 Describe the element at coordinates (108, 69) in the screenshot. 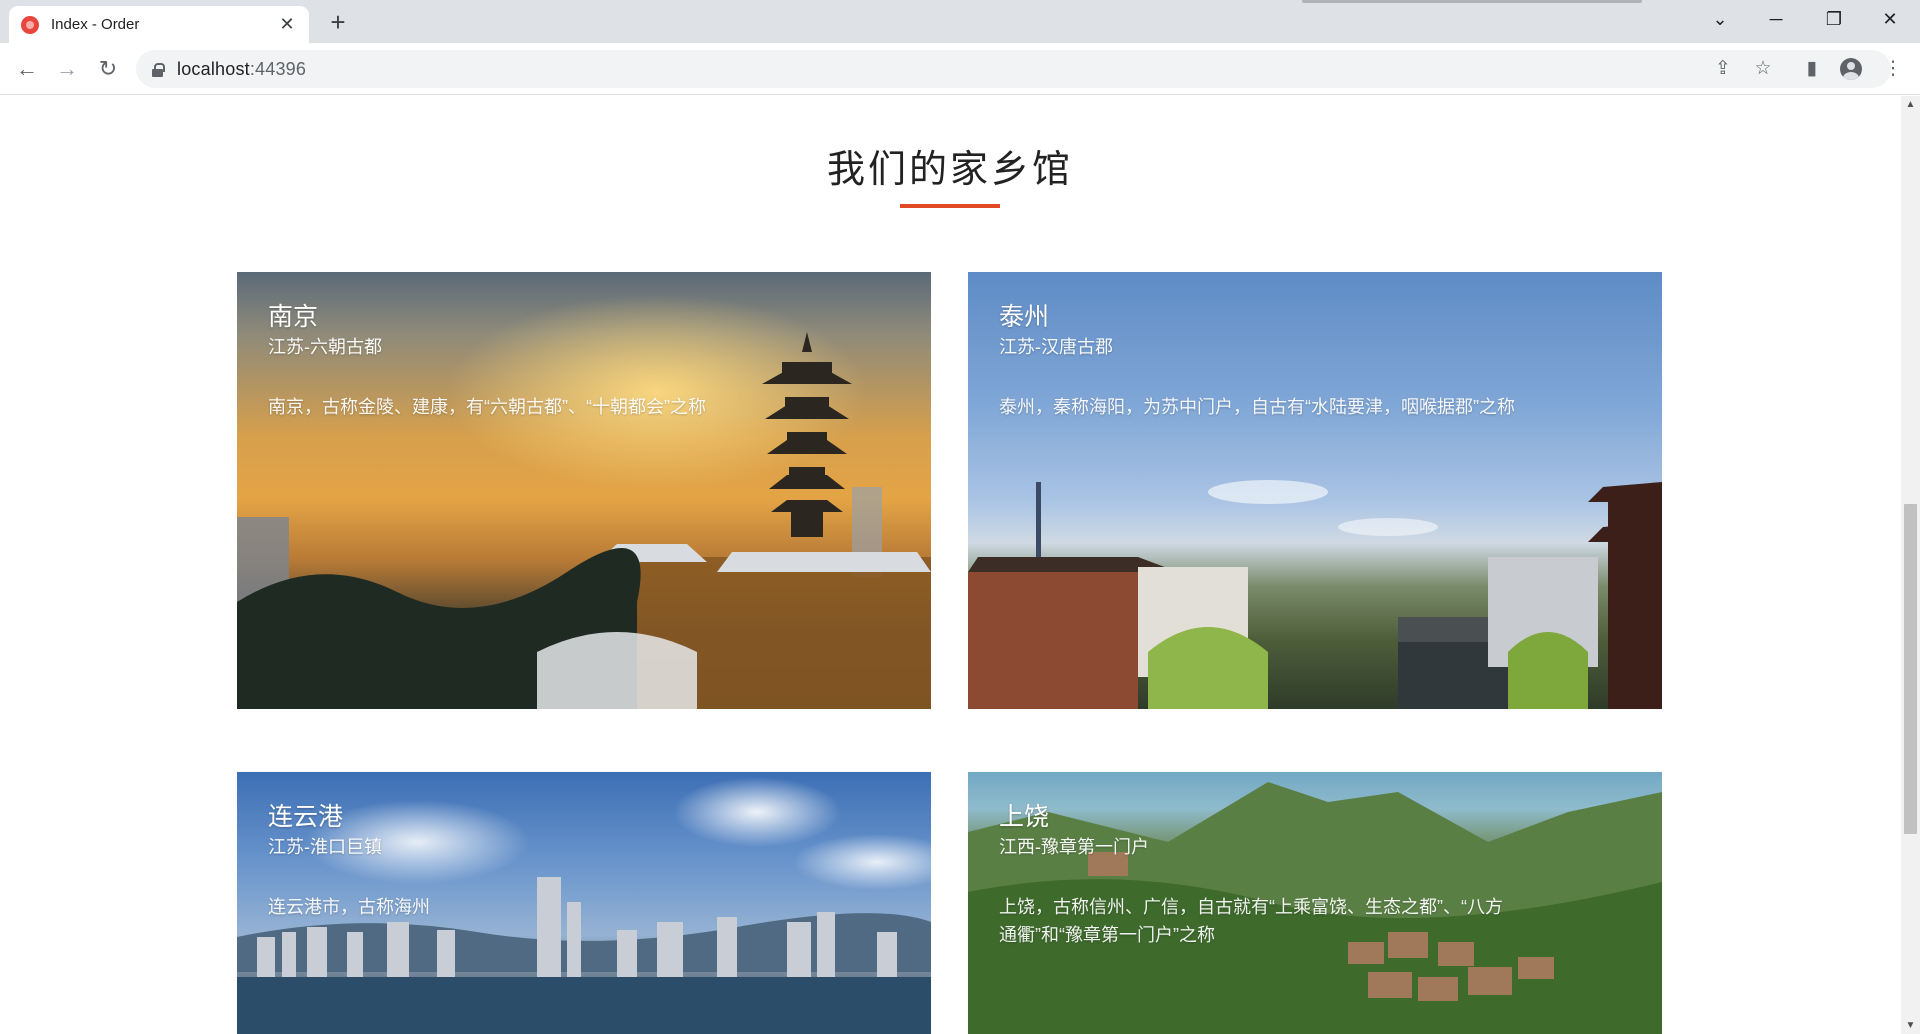

I see `reload-icon: ↻` at that location.